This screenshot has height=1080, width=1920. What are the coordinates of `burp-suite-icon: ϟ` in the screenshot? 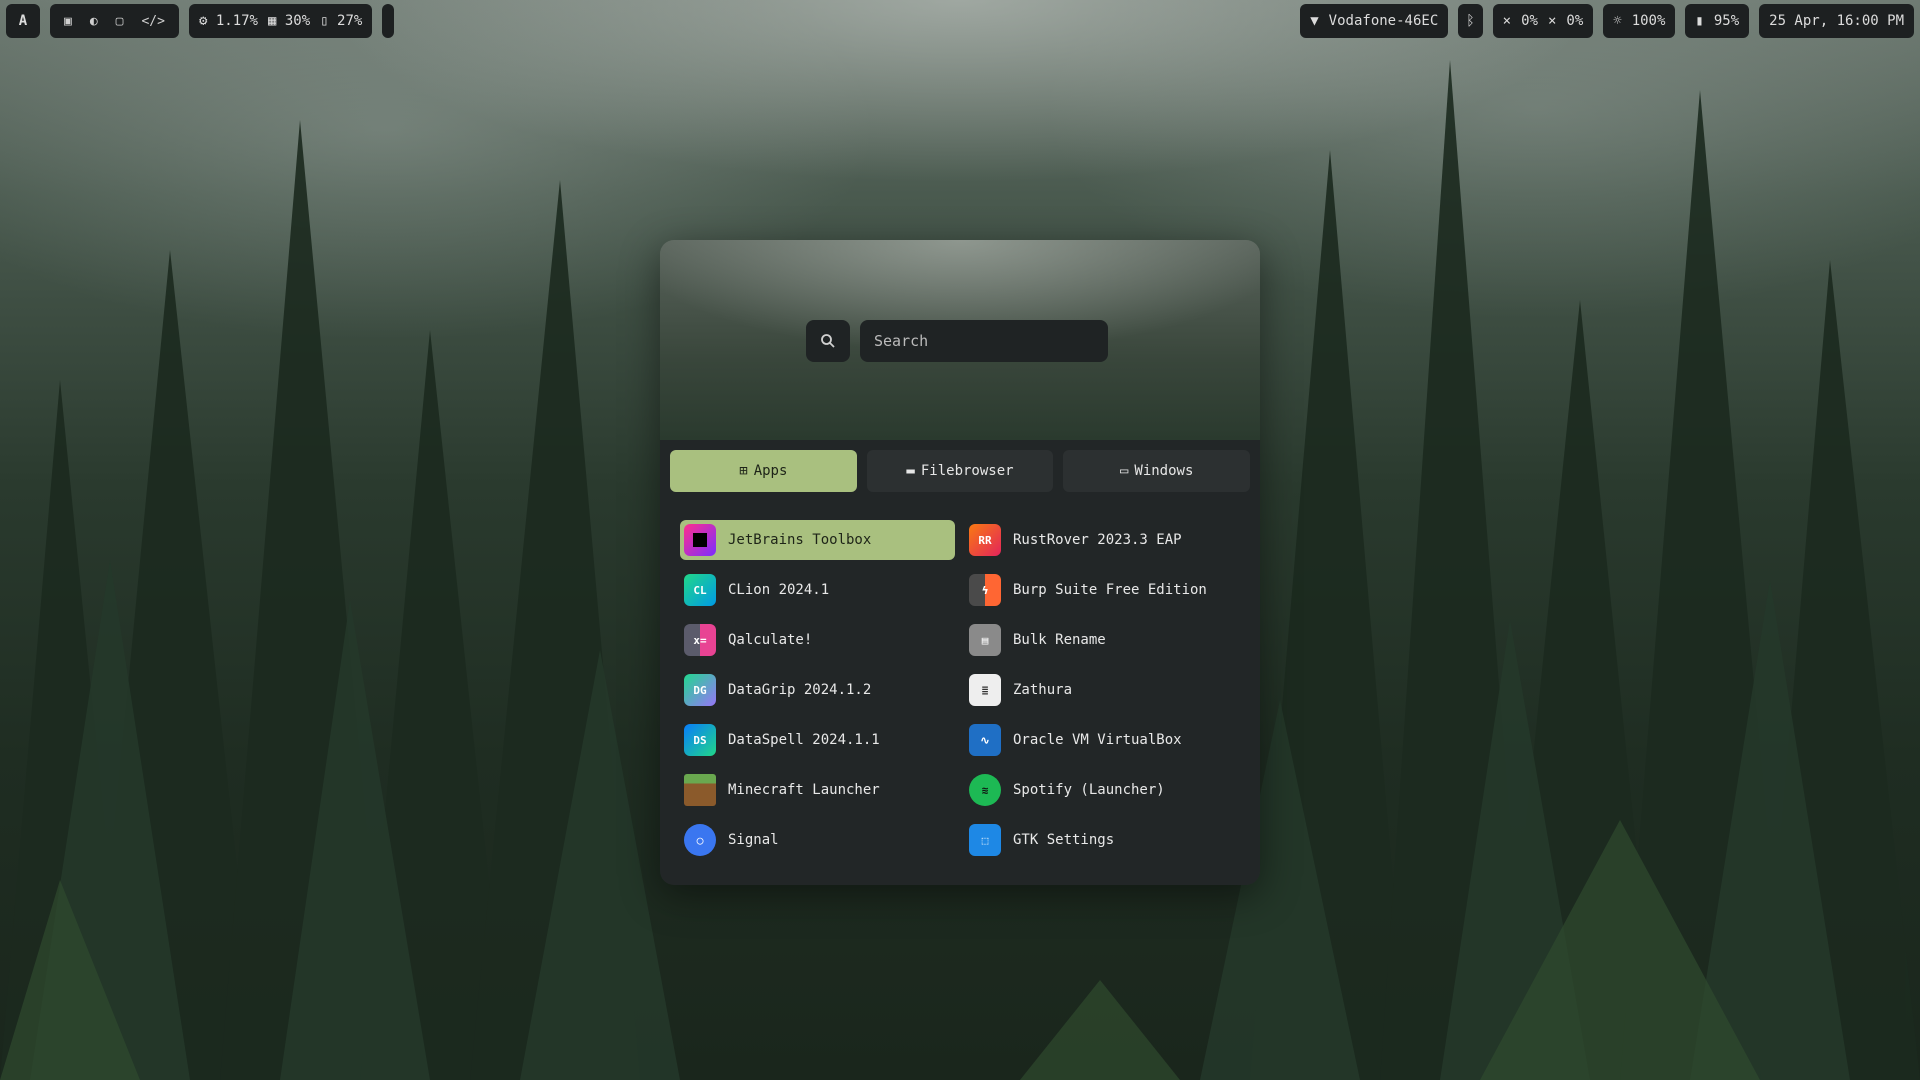 It's located at (985, 590).